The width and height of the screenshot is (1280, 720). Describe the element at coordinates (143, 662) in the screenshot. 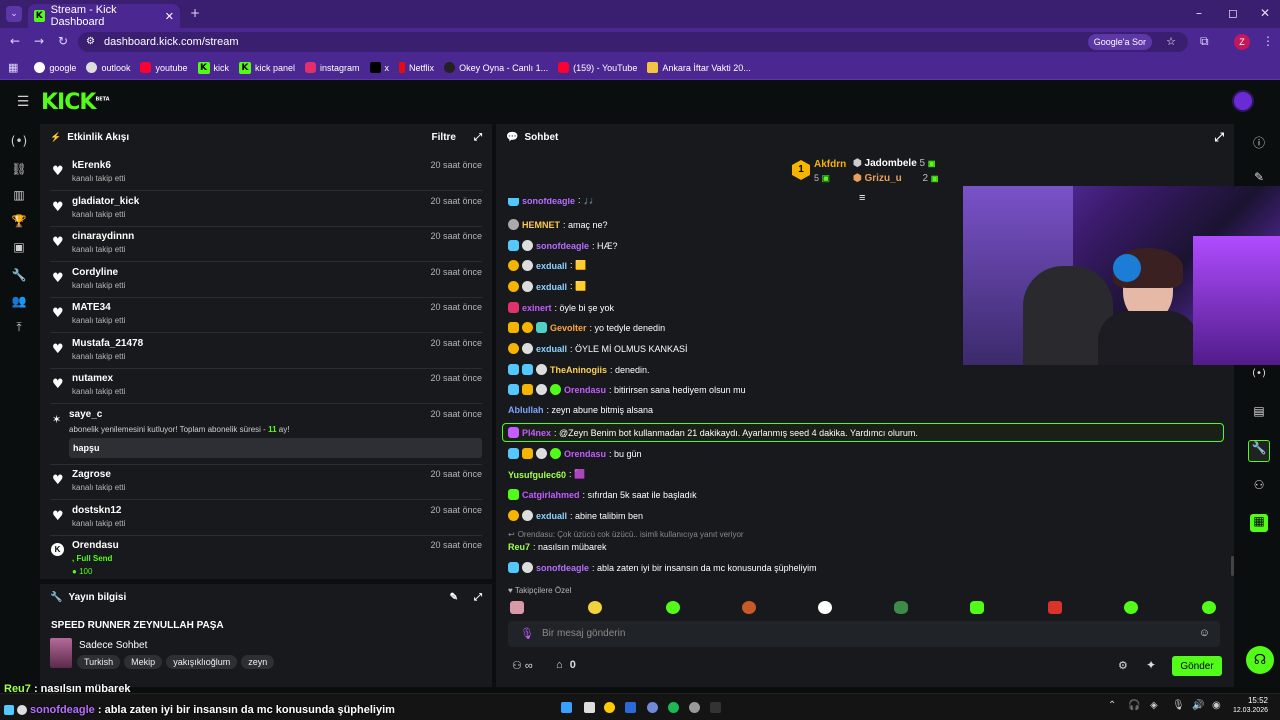

I see `tag: Mekip` at that location.